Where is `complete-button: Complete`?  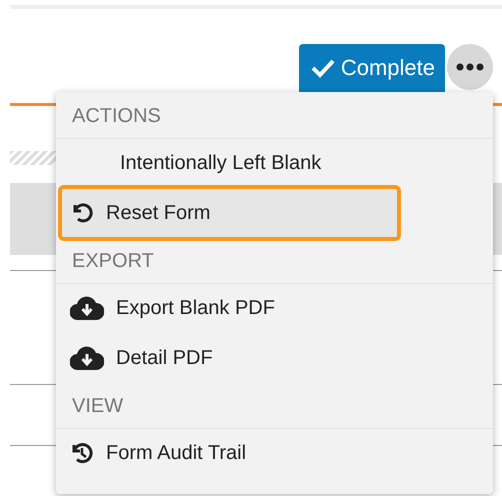
complete-button: Complete is located at coordinates (371, 68).